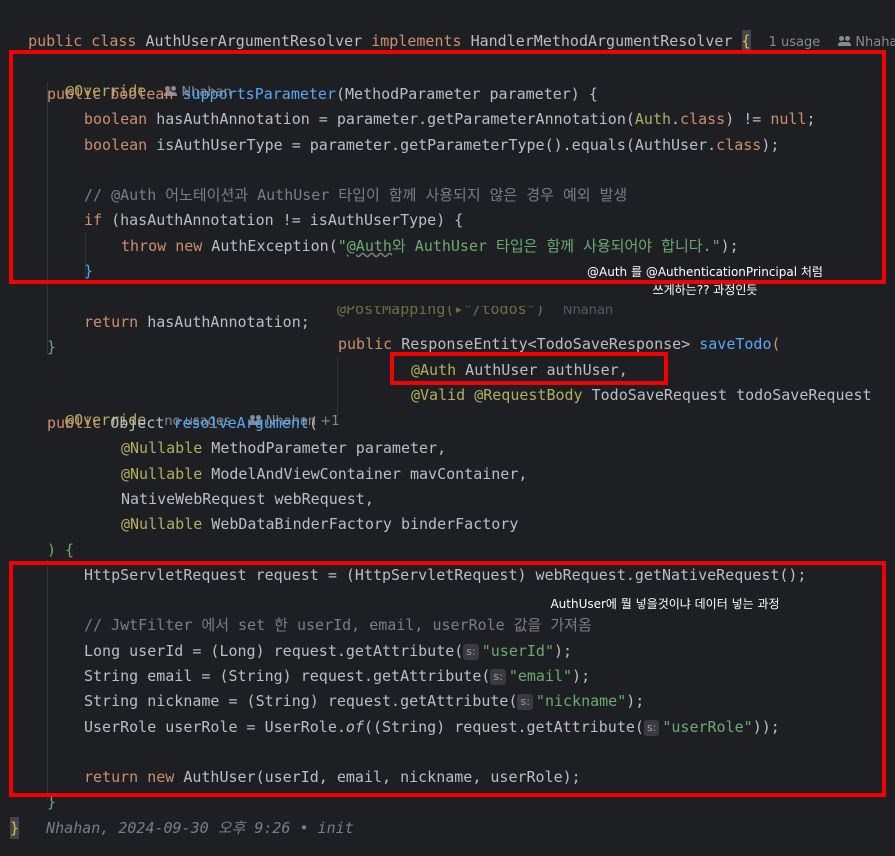 This screenshot has height=856, width=895. Describe the element at coordinates (253, 41) in the screenshot. I see `class-name: AuthUserArgumentResolver` at that location.